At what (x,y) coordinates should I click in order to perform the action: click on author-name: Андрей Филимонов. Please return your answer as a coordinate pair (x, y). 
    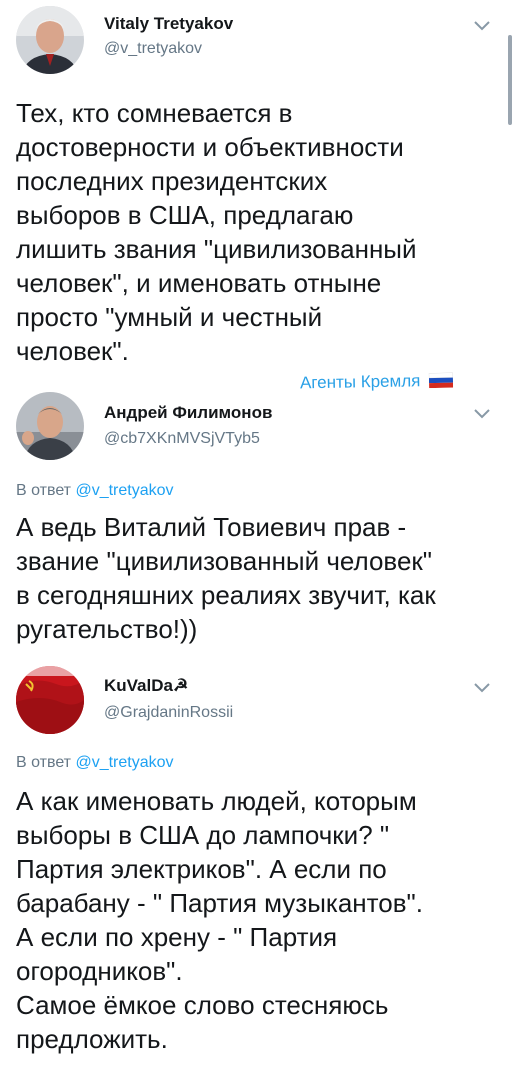
    Looking at the image, I should click on (188, 413).